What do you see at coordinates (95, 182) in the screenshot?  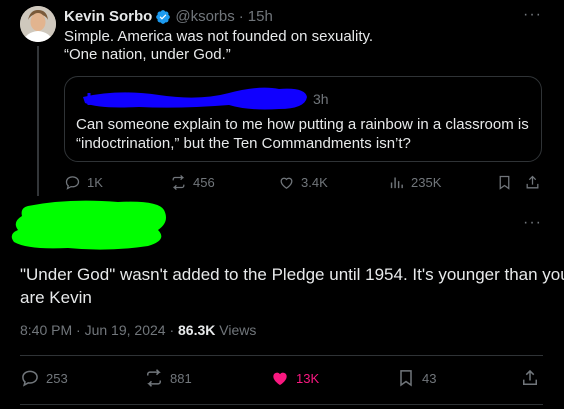 I see `reply-count: 1K` at bounding box center [95, 182].